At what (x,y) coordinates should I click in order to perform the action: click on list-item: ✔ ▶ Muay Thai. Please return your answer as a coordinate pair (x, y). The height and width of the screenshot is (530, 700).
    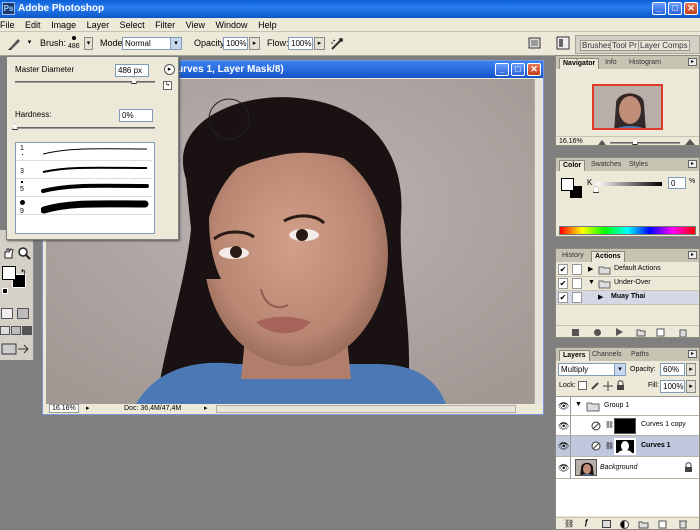
    Looking at the image, I should click on (627, 298).